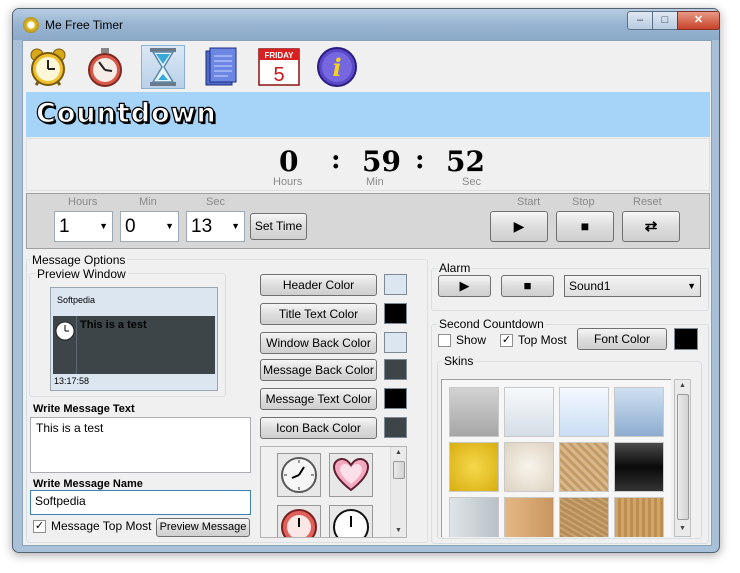  I want to click on skins-scrollbar: ▲ ▼, so click(682, 458).